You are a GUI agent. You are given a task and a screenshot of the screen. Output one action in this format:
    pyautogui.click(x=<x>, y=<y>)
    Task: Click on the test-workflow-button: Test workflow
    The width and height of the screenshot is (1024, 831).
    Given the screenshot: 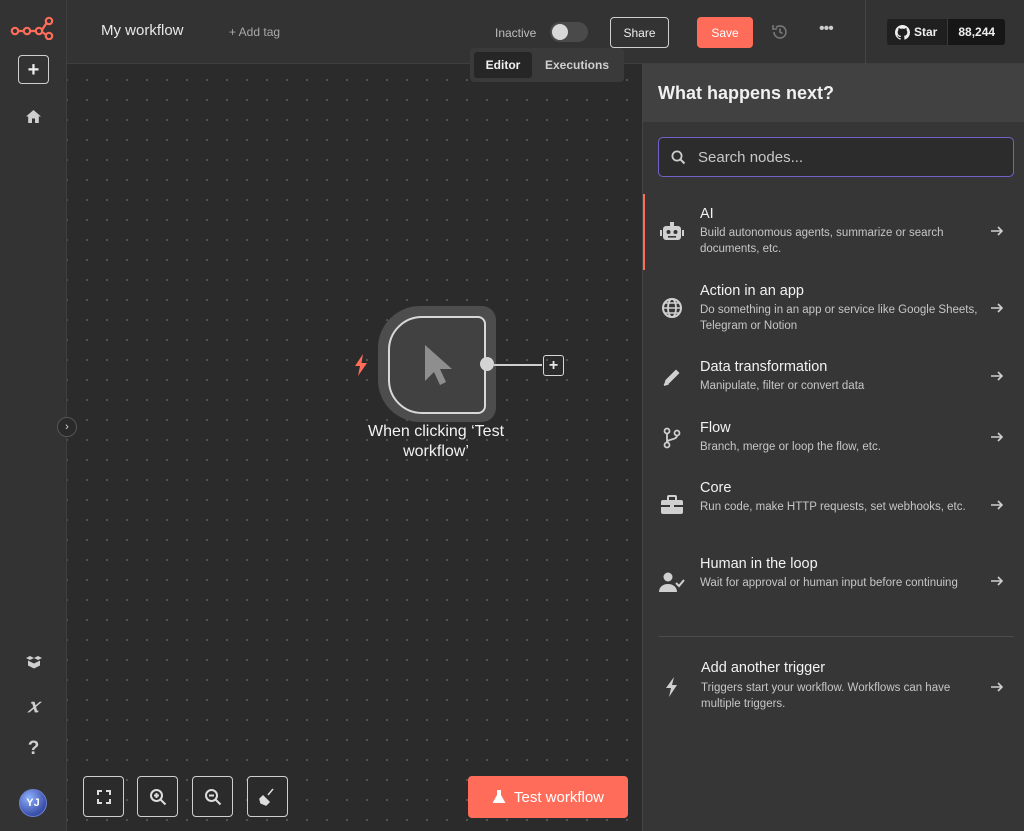 What is the action you would take?
    pyautogui.click(x=548, y=797)
    